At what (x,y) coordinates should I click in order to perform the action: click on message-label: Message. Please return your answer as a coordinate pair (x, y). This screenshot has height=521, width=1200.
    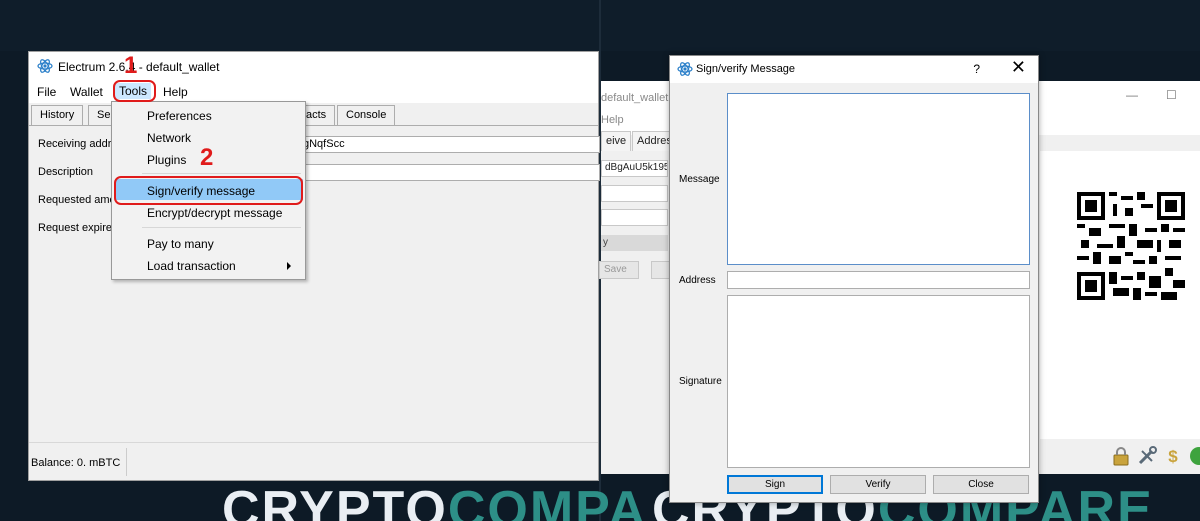
    Looking at the image, I should click on (699, 179).